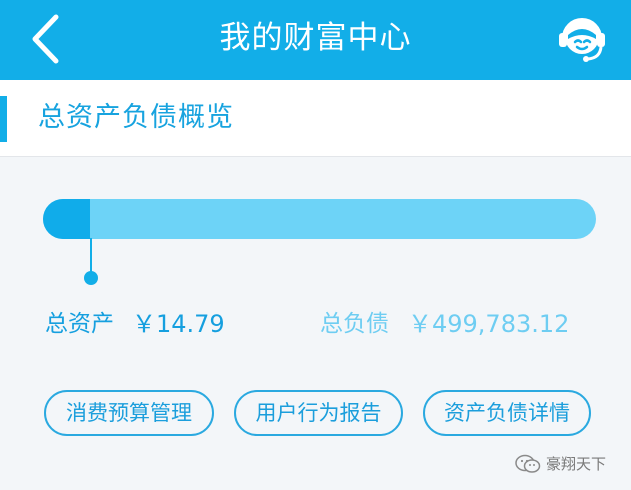 The image size is (631, 490). I want to click on section-accent-bar, so click(3, 119).